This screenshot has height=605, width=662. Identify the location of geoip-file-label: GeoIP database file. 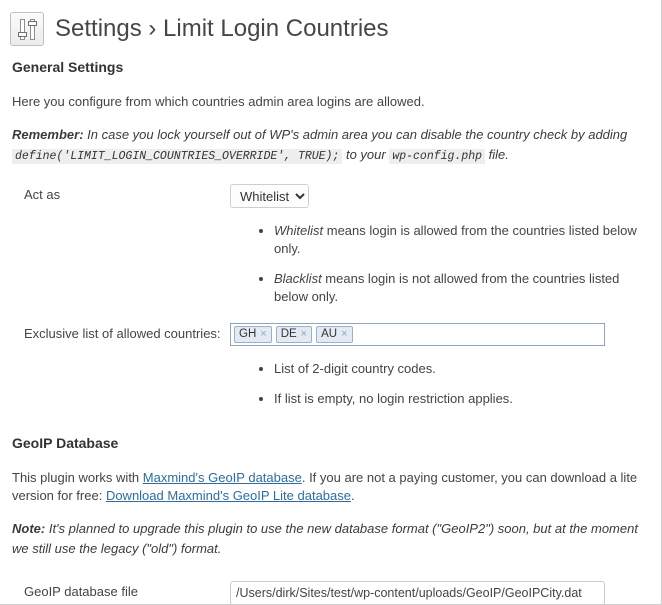
(81, 591).